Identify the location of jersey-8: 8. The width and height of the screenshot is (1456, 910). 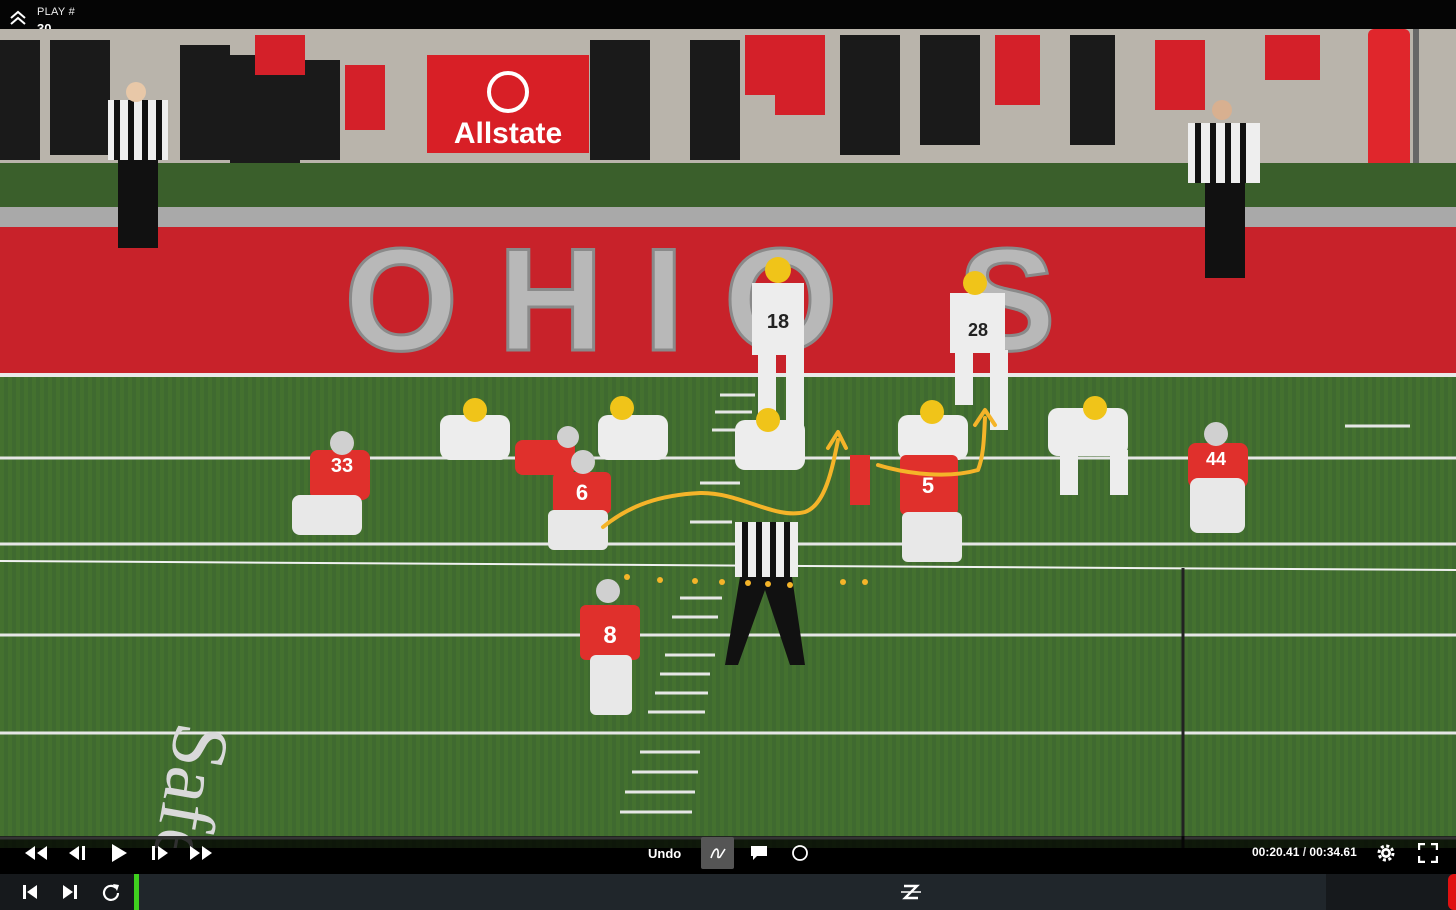
(609, 635).